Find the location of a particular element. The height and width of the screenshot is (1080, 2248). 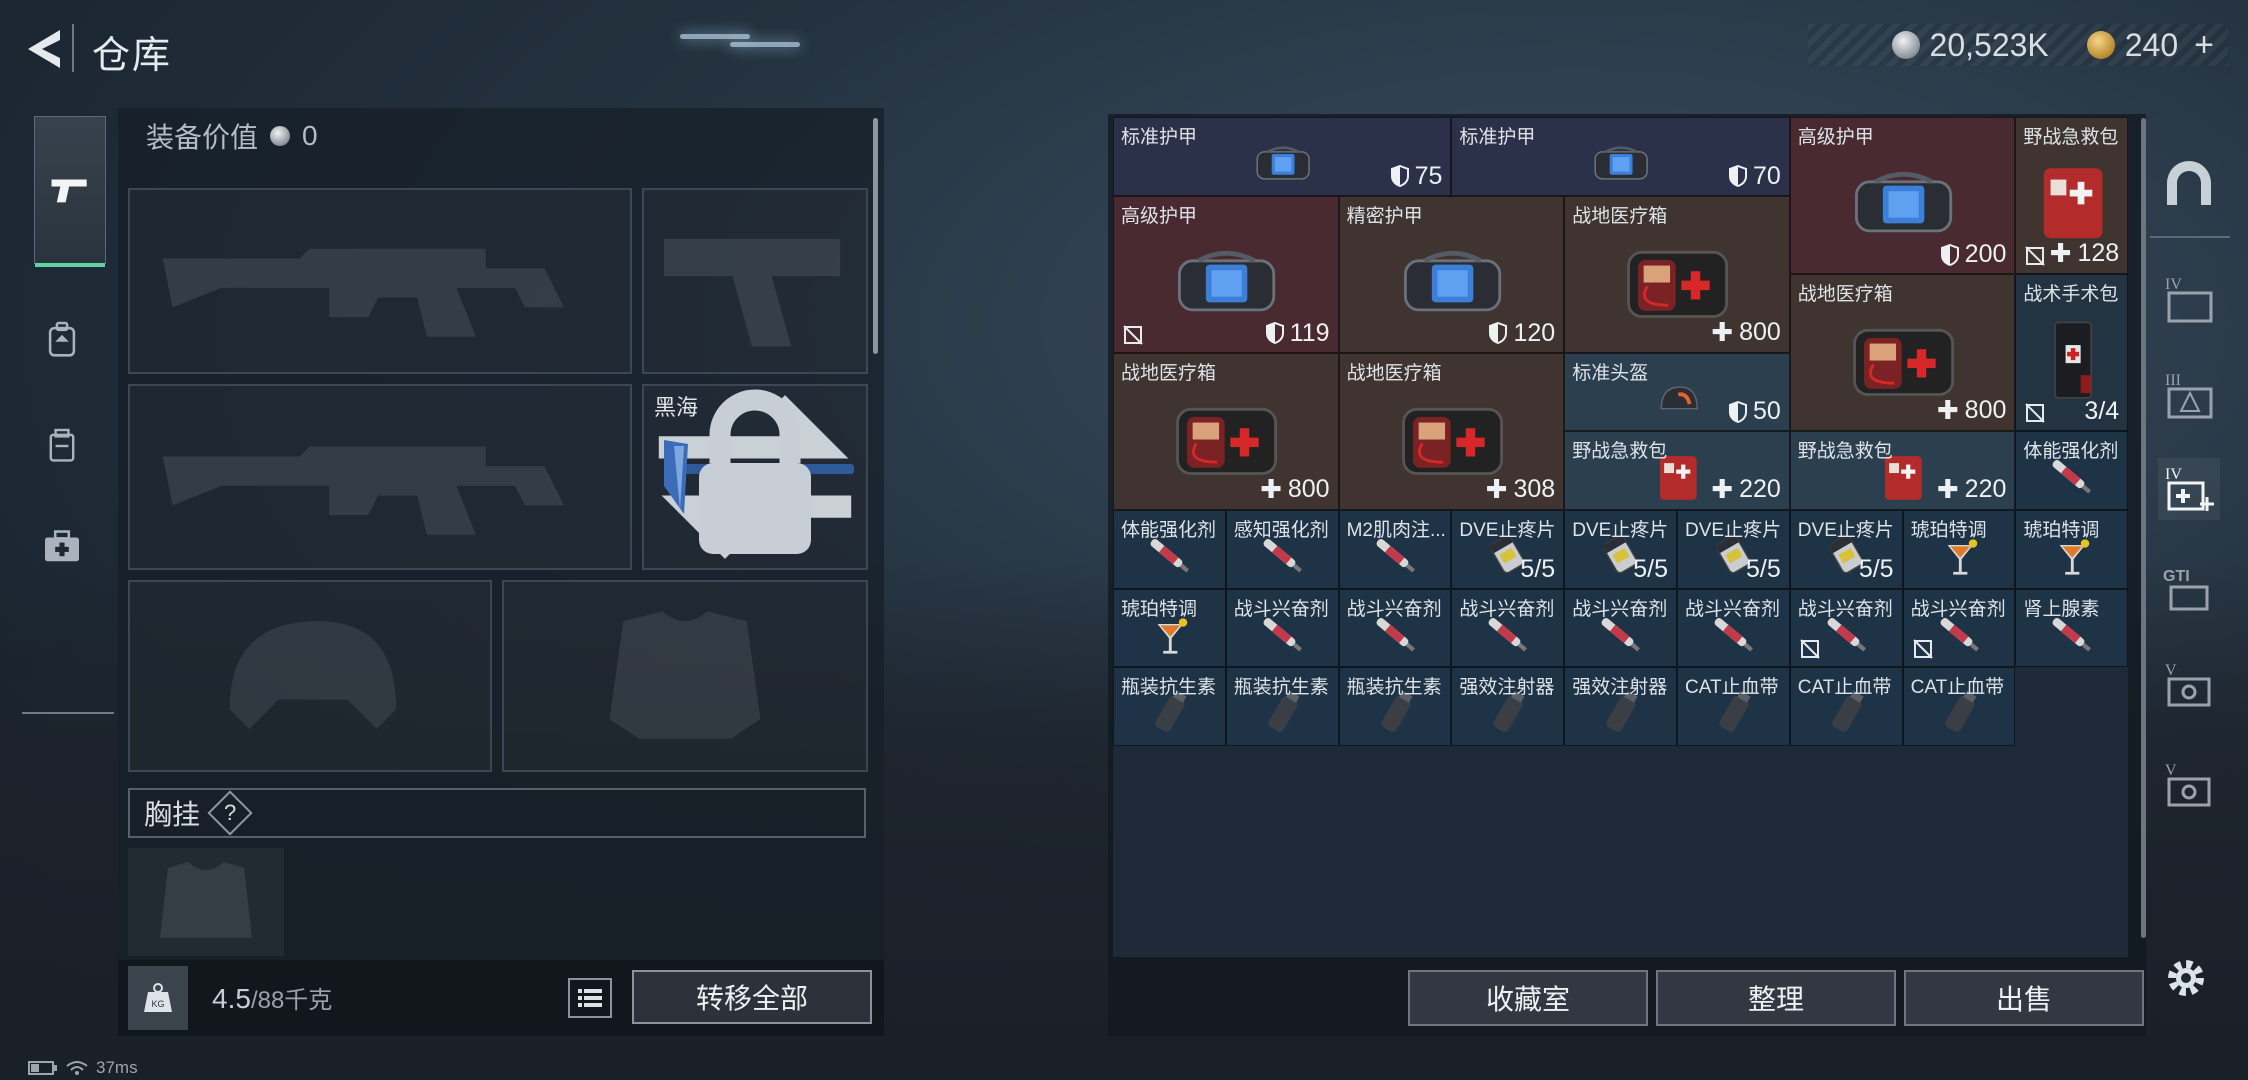

item-name: 高级护甲 is located at coordinates (1835, 137).